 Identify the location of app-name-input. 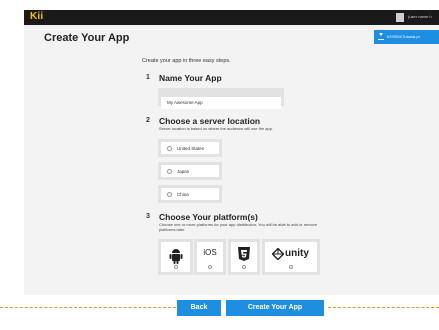
(221, 102).